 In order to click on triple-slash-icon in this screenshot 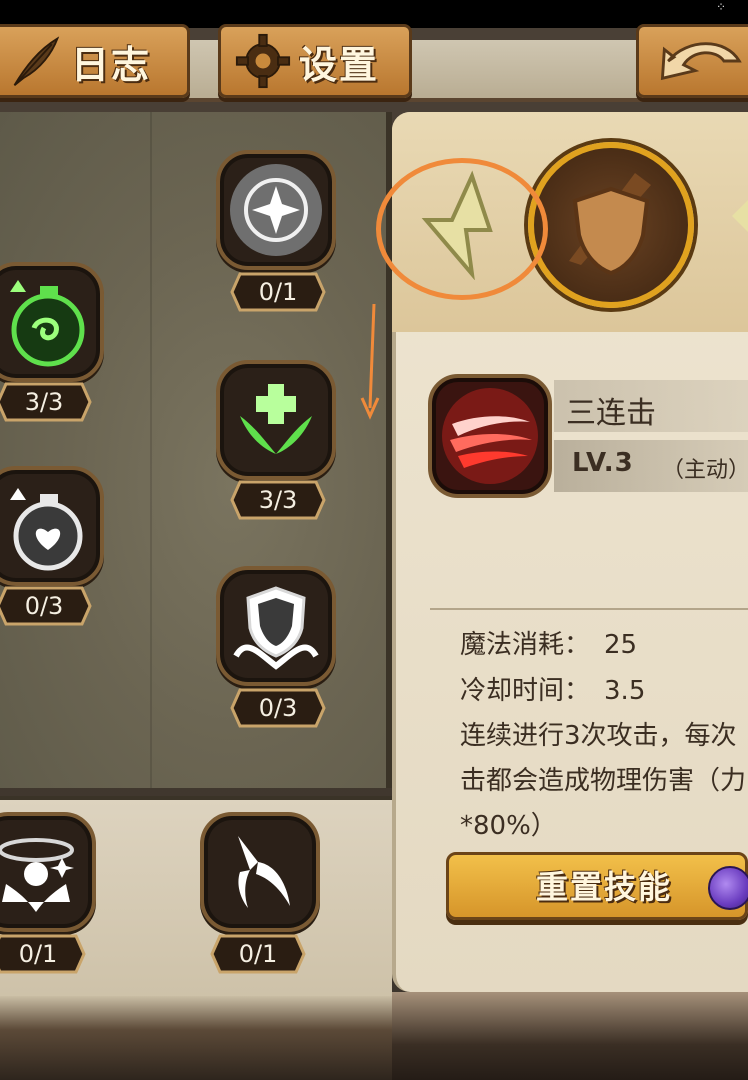, I will do `click(490, 436)`.